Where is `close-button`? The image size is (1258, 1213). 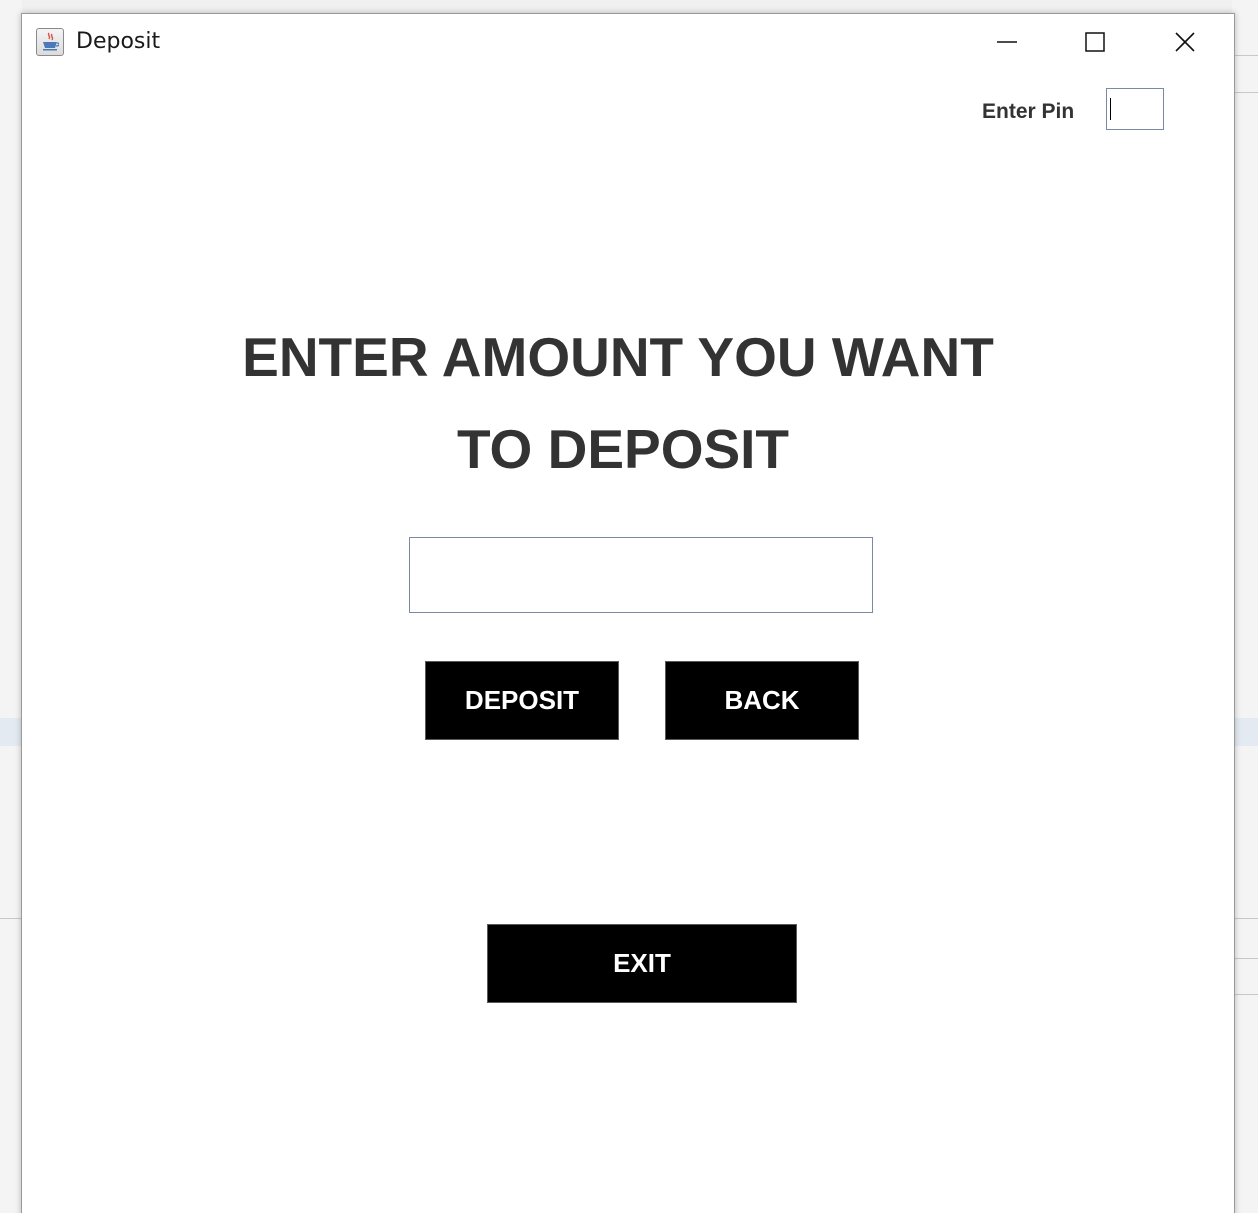 close-button is located at coordinates (1185, 42).